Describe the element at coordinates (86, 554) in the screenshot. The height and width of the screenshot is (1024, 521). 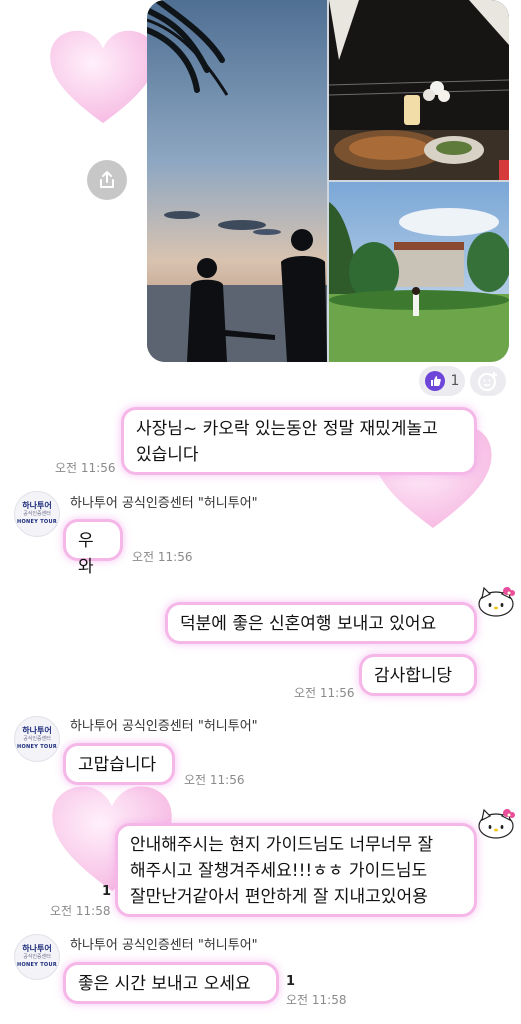
I see `message-text: 우와` at that location.